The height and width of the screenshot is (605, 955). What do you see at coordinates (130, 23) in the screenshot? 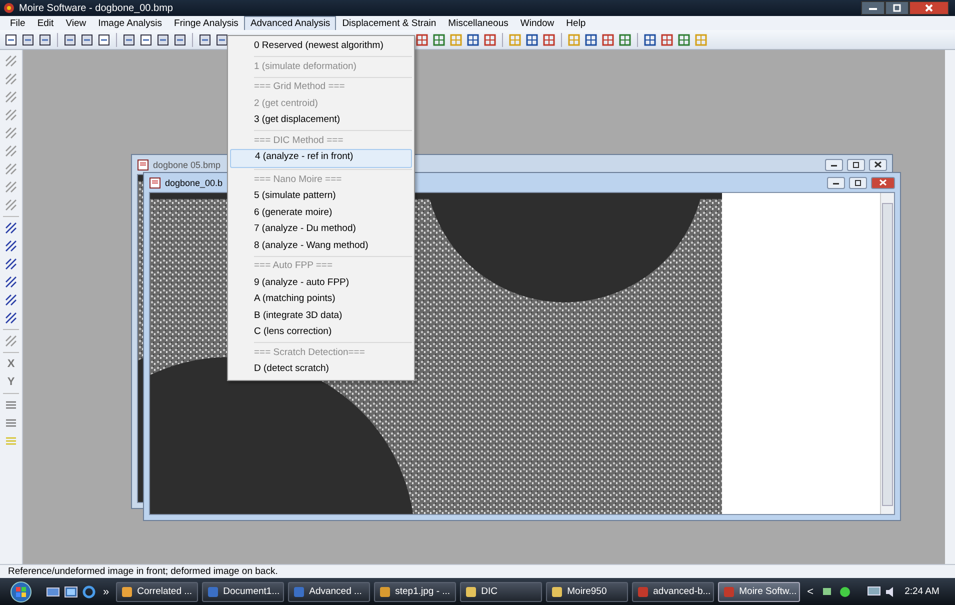
I see `menu-item: Image Analysis` at bounding box center [130, 23].